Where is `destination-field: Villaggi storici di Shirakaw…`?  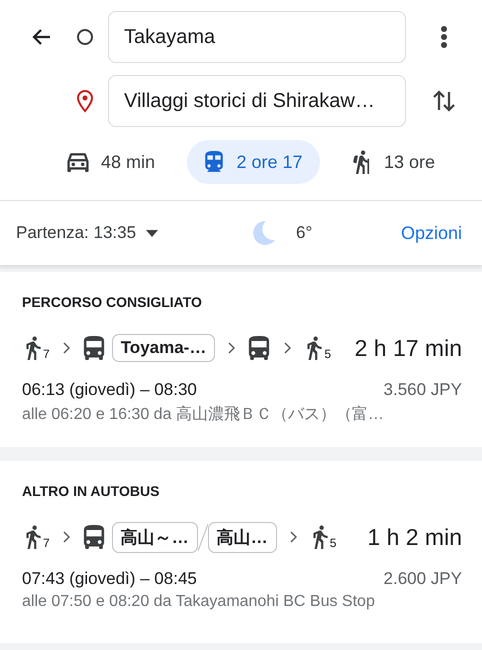 destination-field: Villaggi storici di Shirakaw… is located at coordinates (257, 101).